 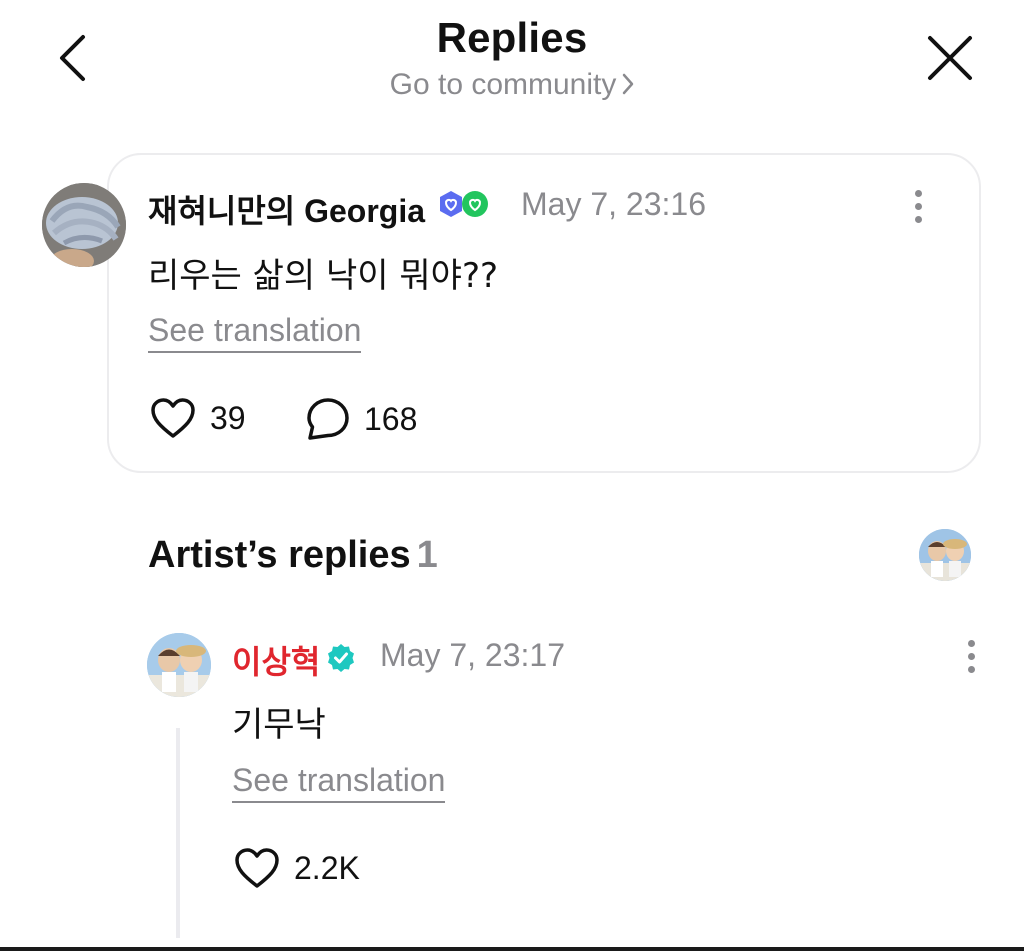 What do you see at coordinates (327, 867) in the screenshot?
I see `reply-like-count: 2.2K` at bounding box center [327, 867].